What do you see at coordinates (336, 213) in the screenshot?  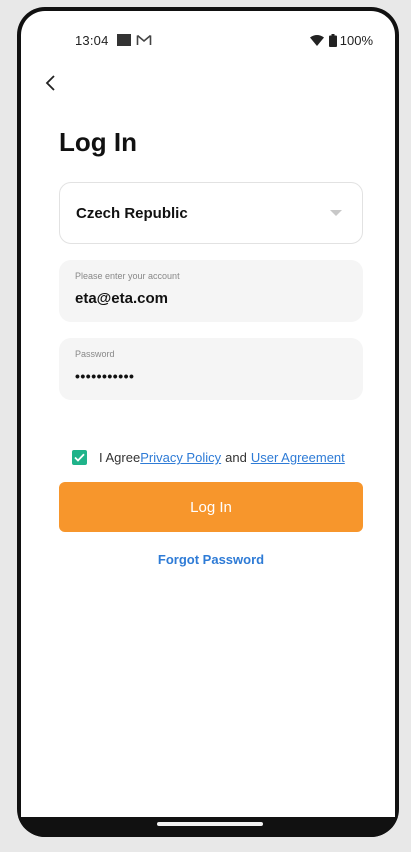 I see `dropdown-caret-icon` at bounding box center [336, 213].